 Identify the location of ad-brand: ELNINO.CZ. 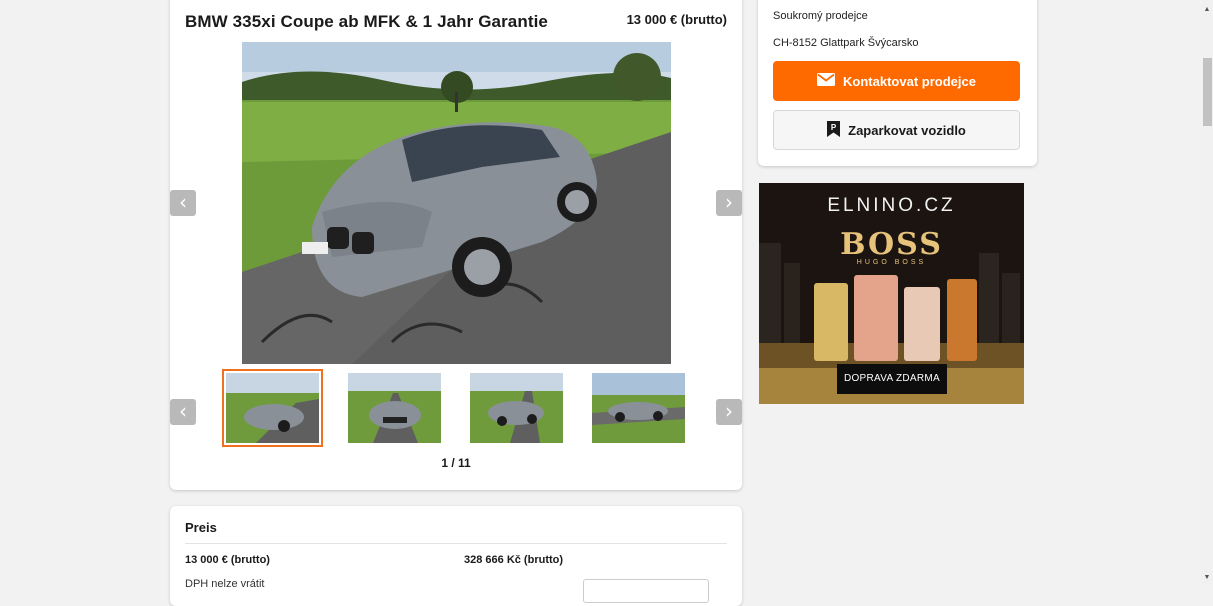
(891, 205).